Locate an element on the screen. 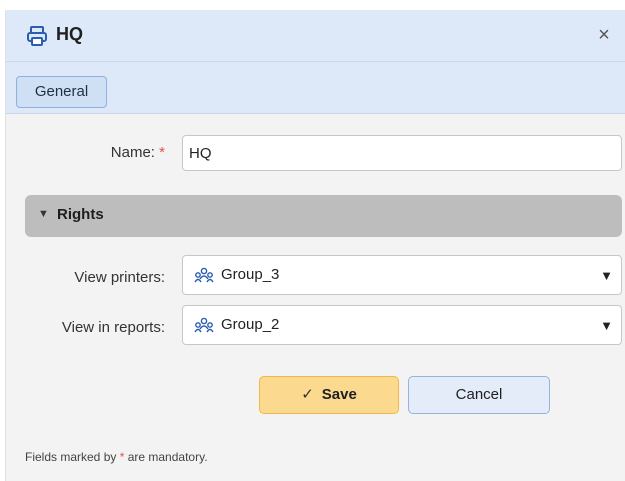 This screenshot has width=625, height=481. tab-general: General is located at coordinates (61, 92).